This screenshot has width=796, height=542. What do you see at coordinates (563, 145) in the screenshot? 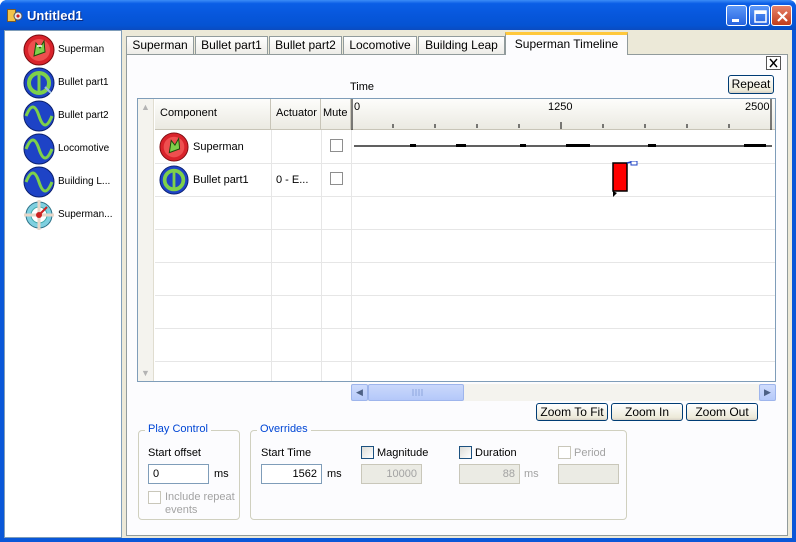
I see `superman-track` at bounding box center [563, 145].